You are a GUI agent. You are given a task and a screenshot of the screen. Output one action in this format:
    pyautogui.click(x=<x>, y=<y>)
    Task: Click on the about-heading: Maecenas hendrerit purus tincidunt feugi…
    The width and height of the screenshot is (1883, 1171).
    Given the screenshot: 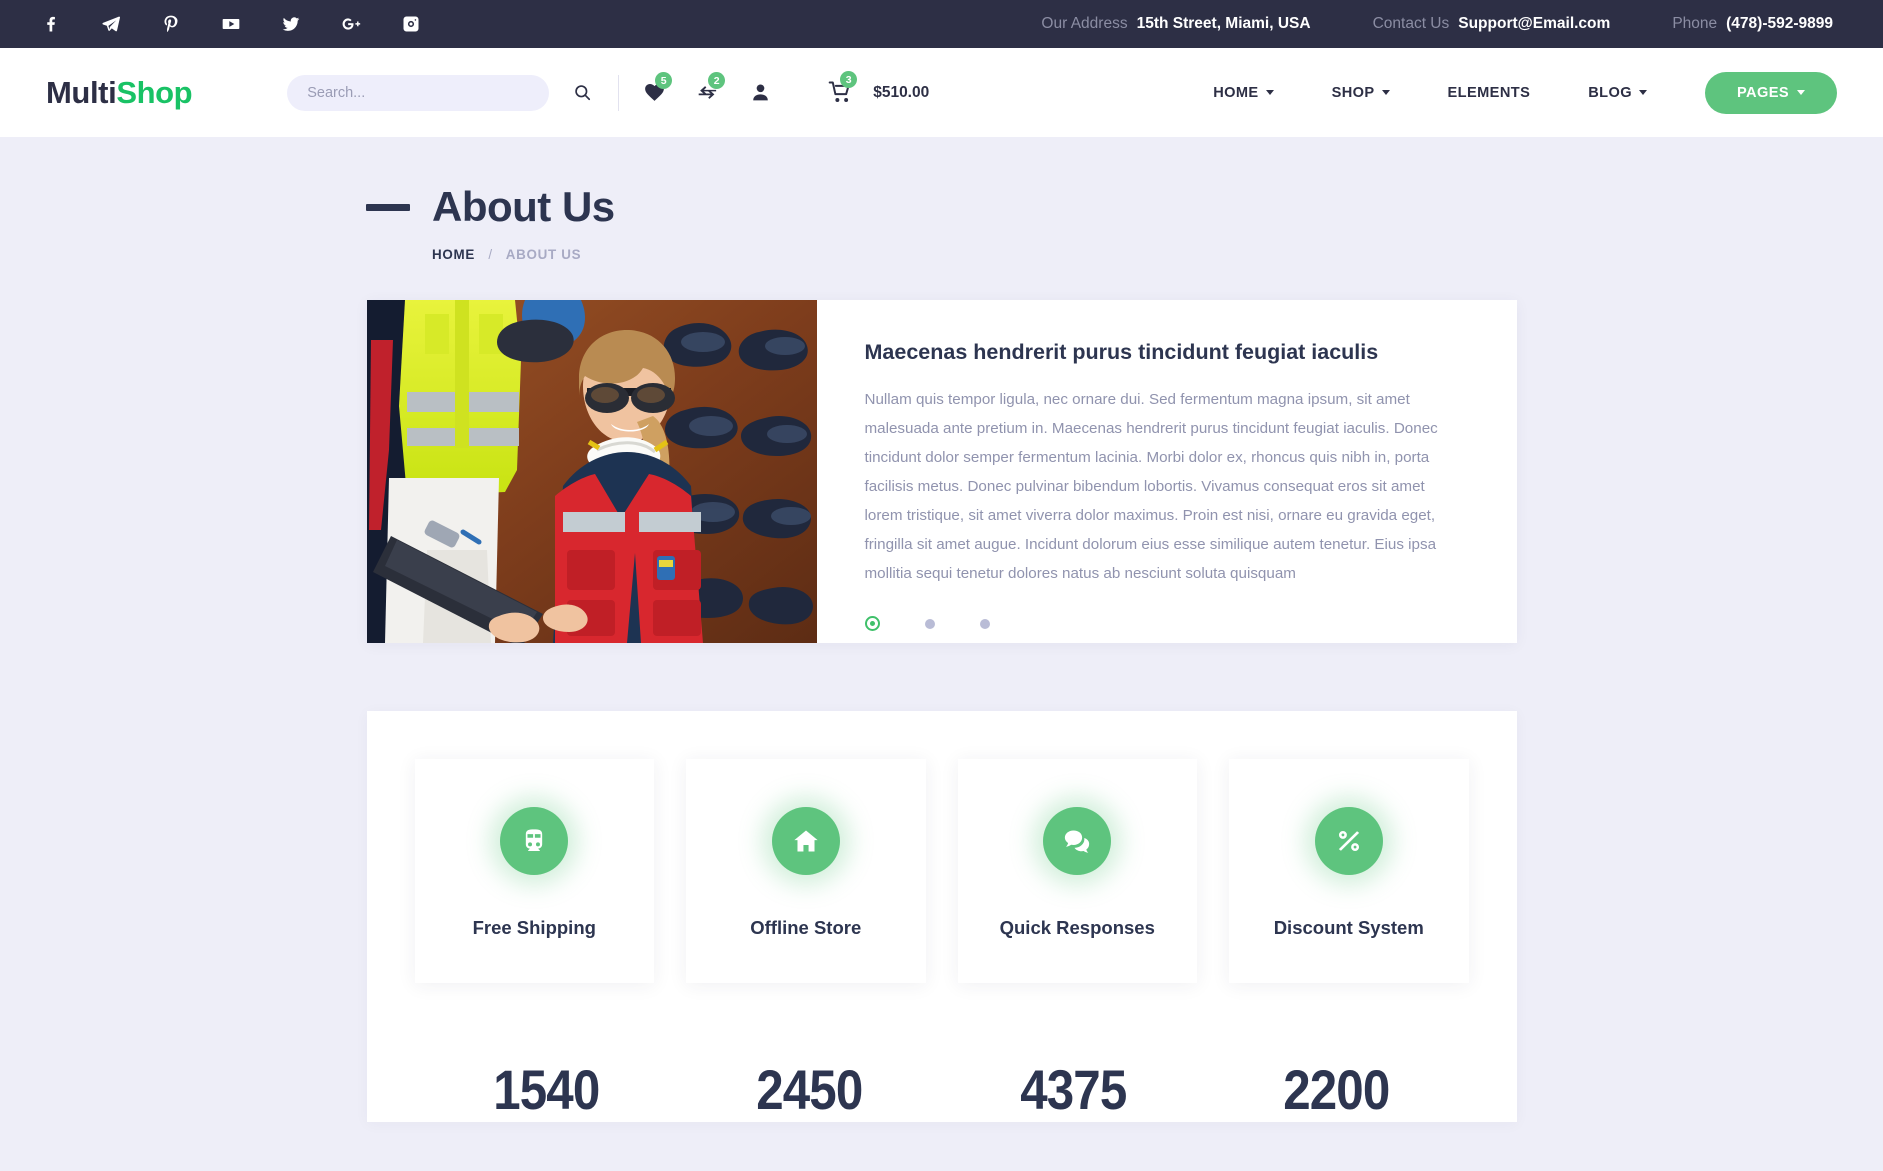 What is the action you would take?
    pyautogui.click(x=1121, y=352)
    